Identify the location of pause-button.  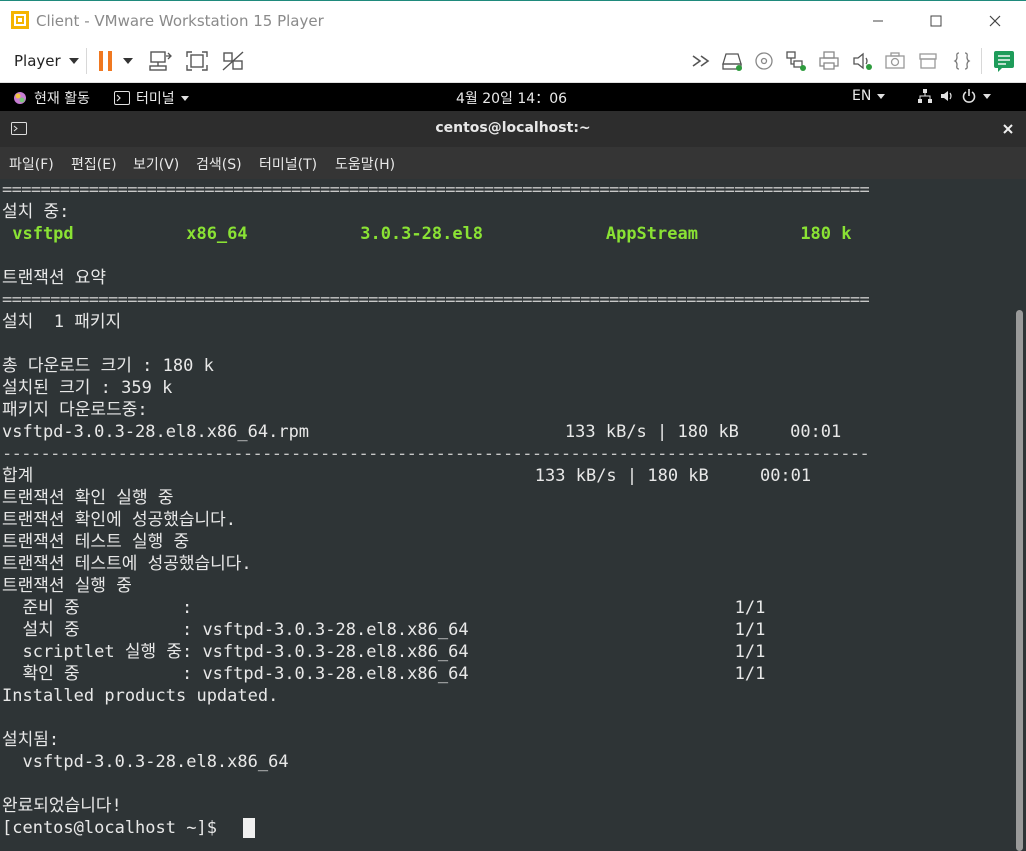
(106, 61).